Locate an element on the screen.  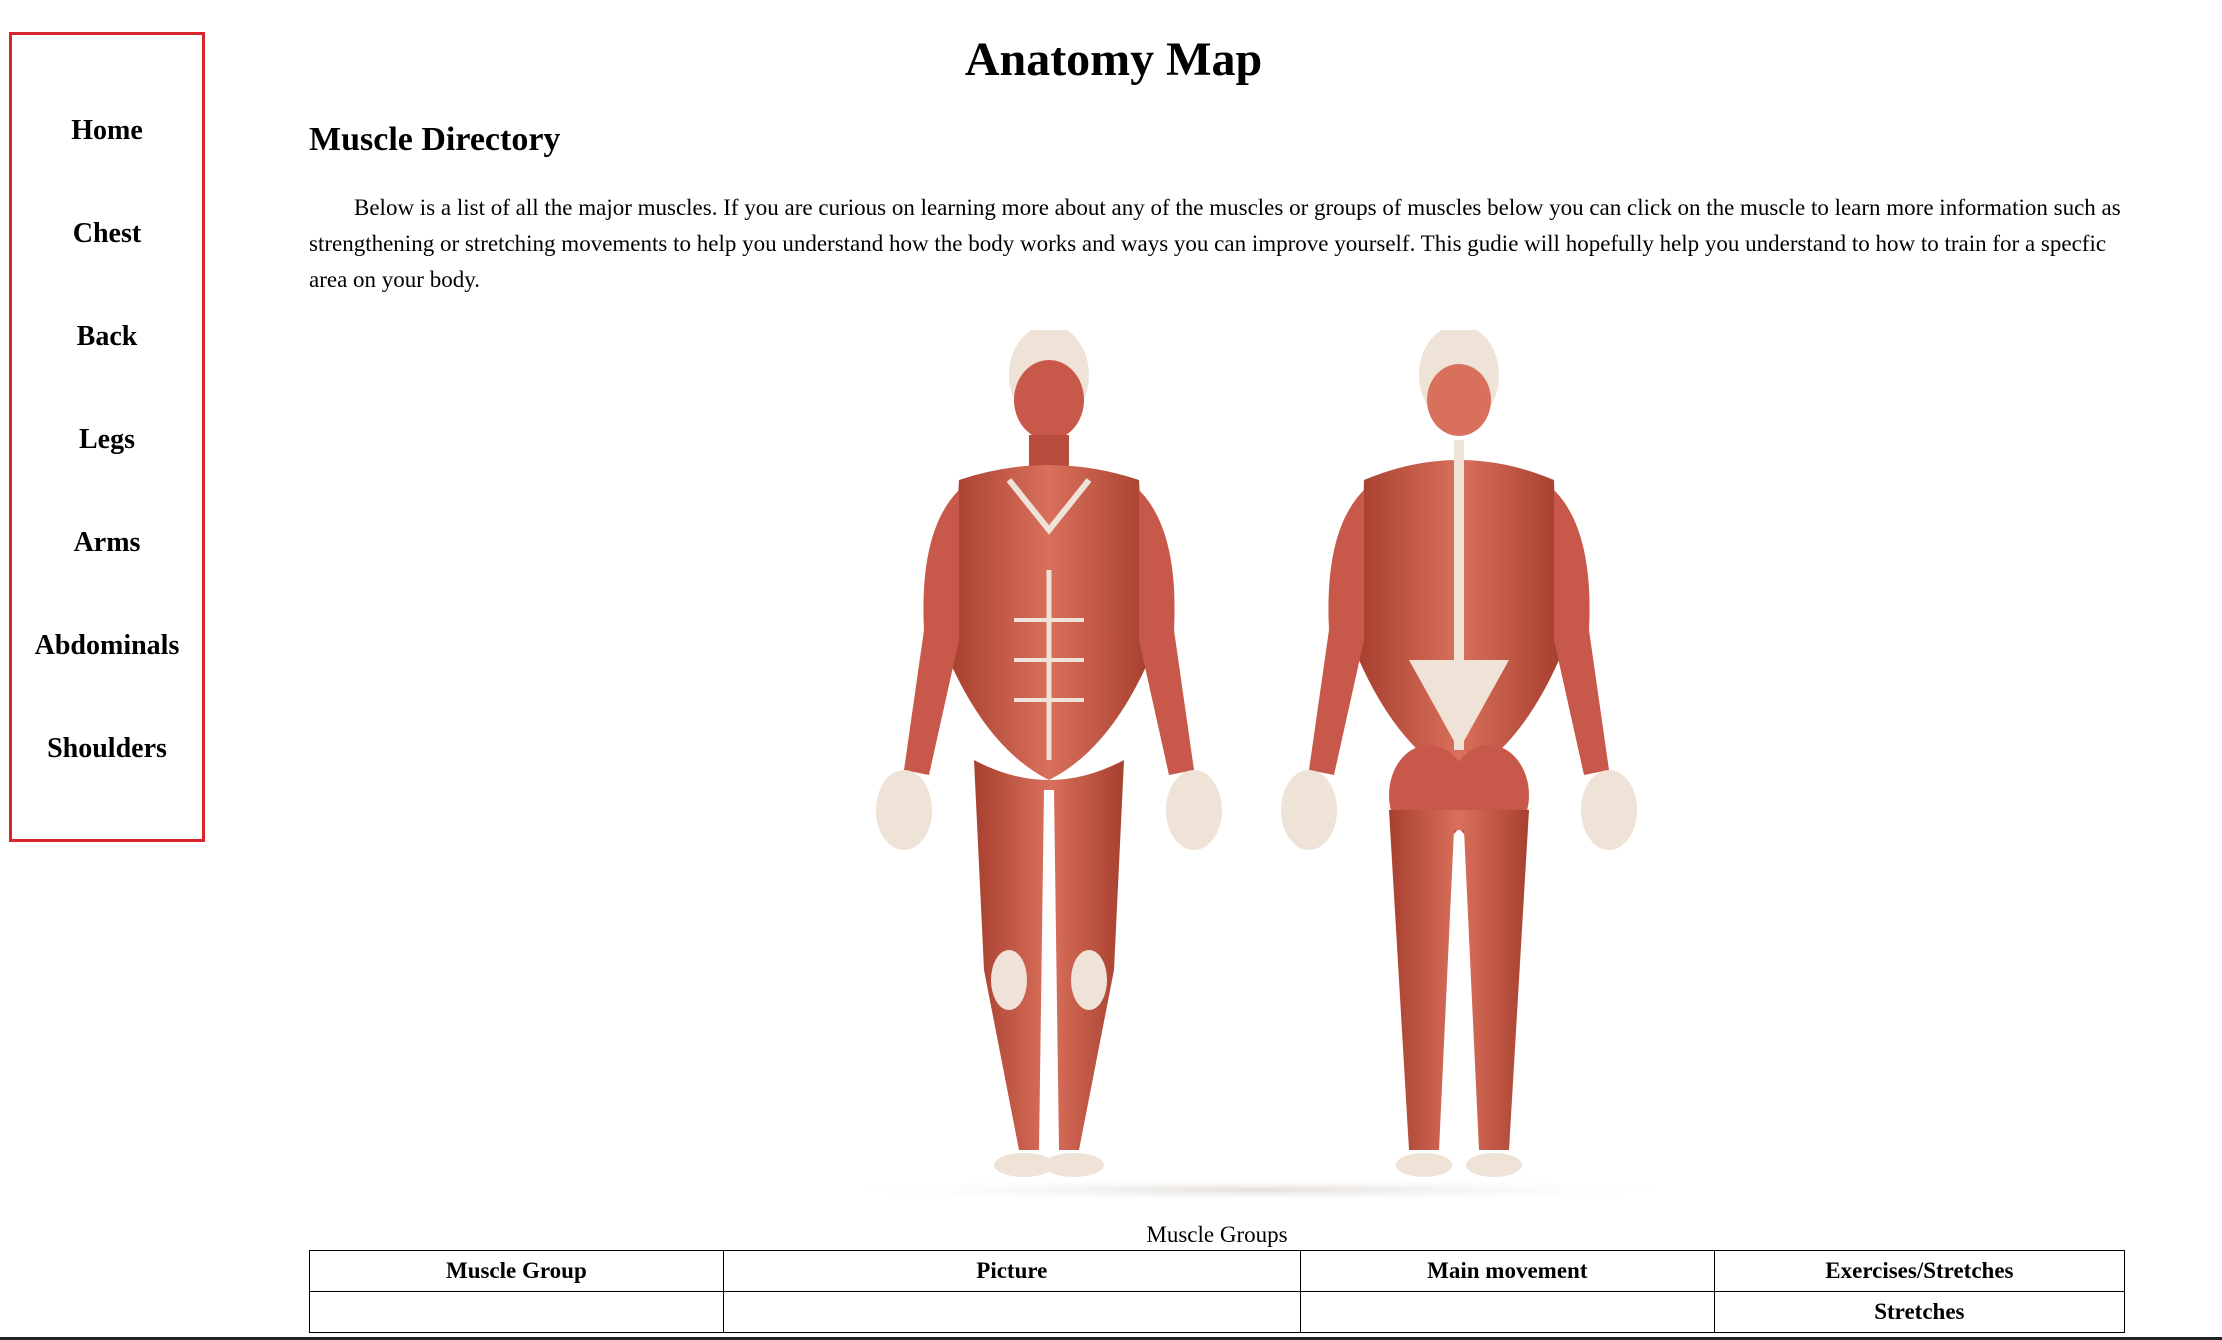
header-main-movement: Main movement is located at coordinates (1507, 1271).